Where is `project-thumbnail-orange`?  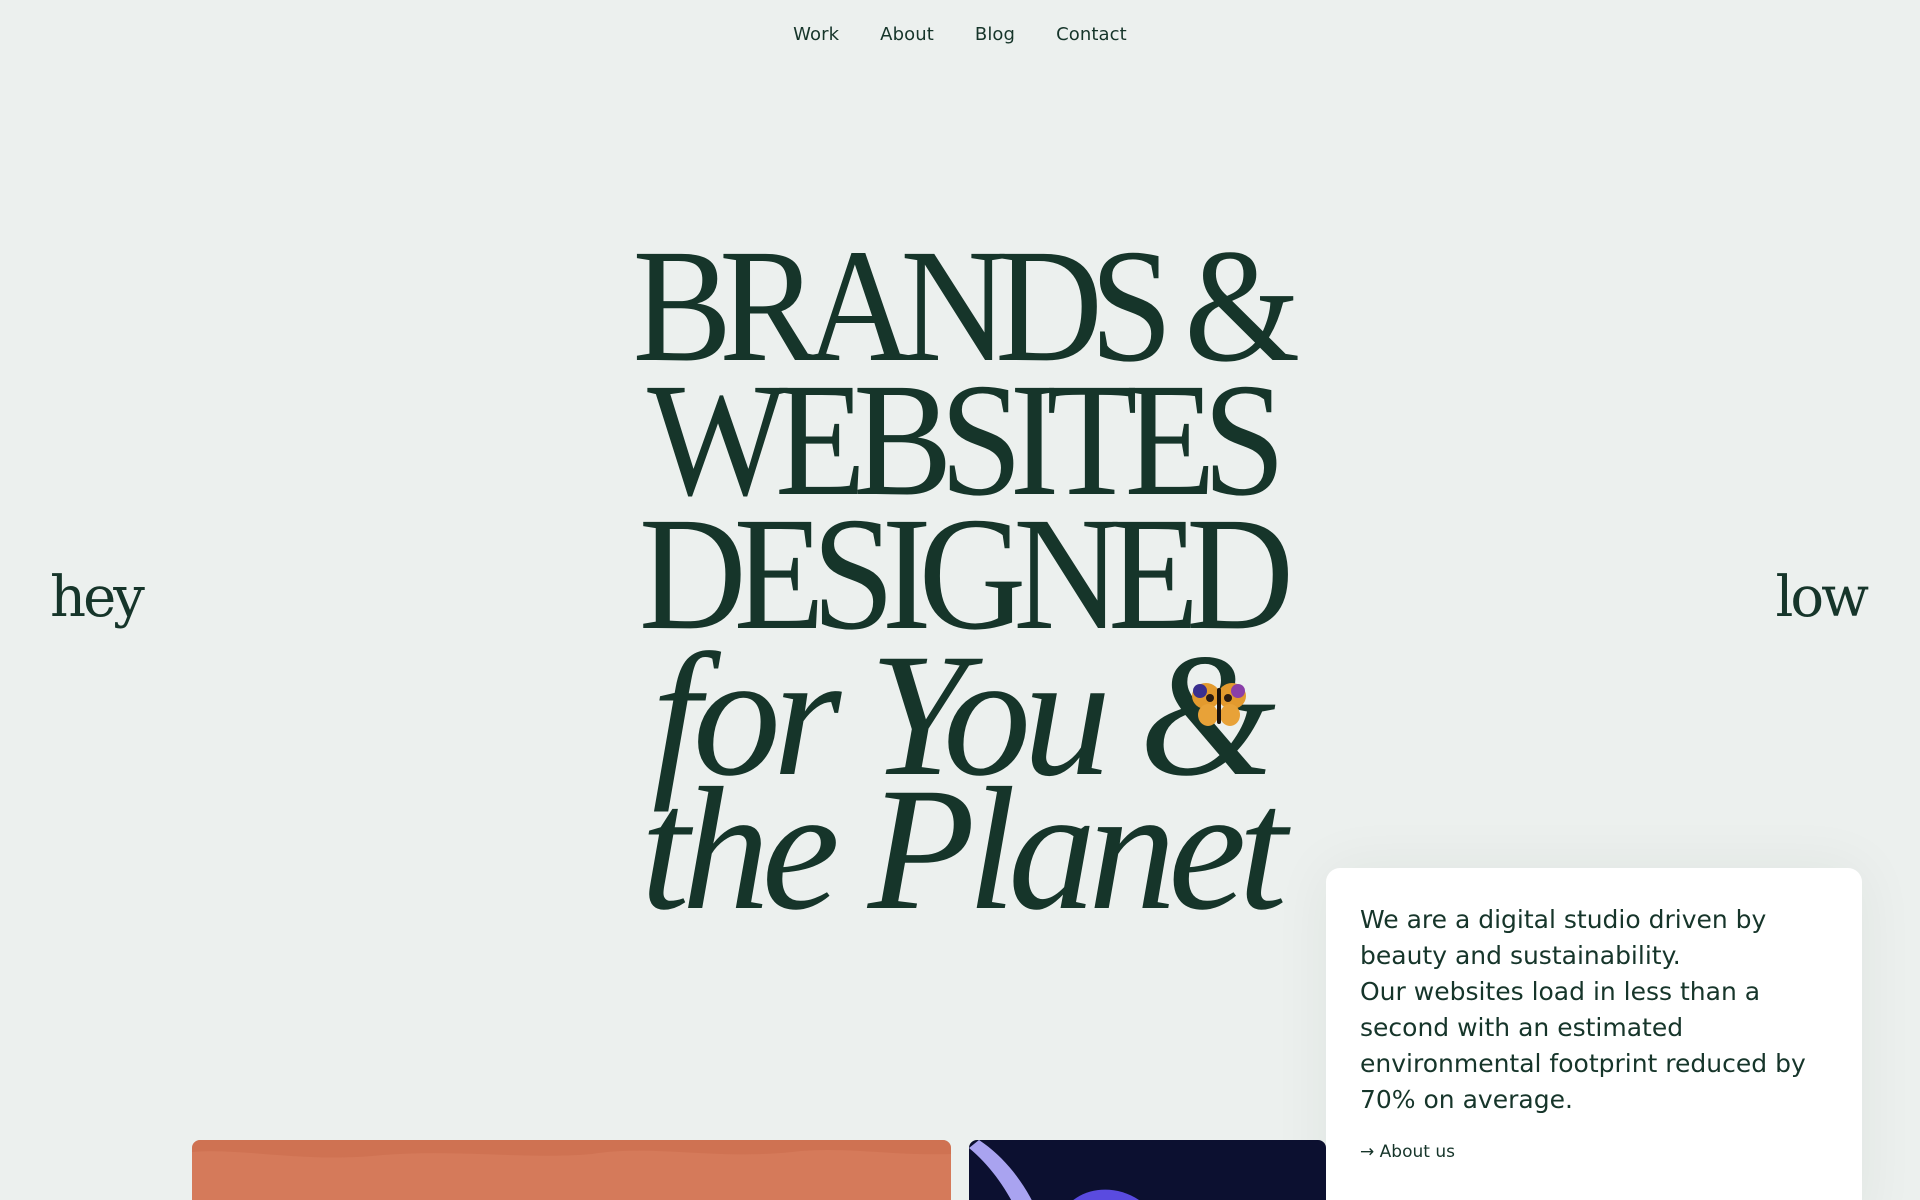 project-thumbnail-orange is located at coordinates (571, 1170).